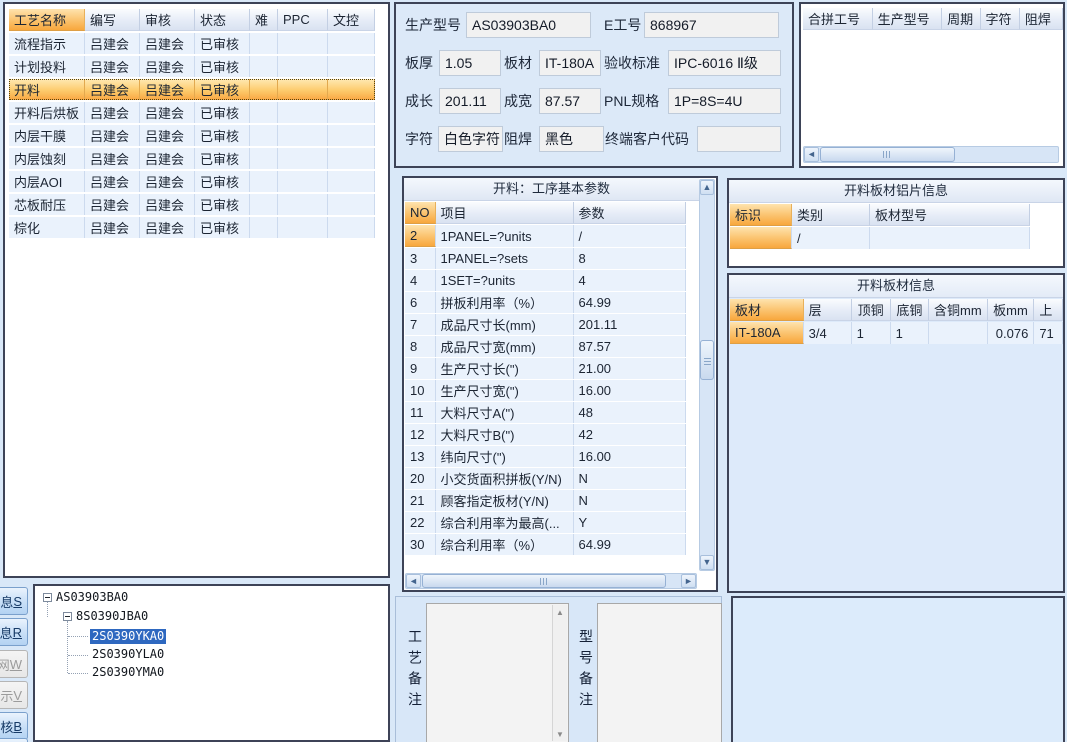 The image size is (1067, 742). Describe the element at coordinates (838, 19) in the screenshot. I see `column-header: 合拼工号` at that location.